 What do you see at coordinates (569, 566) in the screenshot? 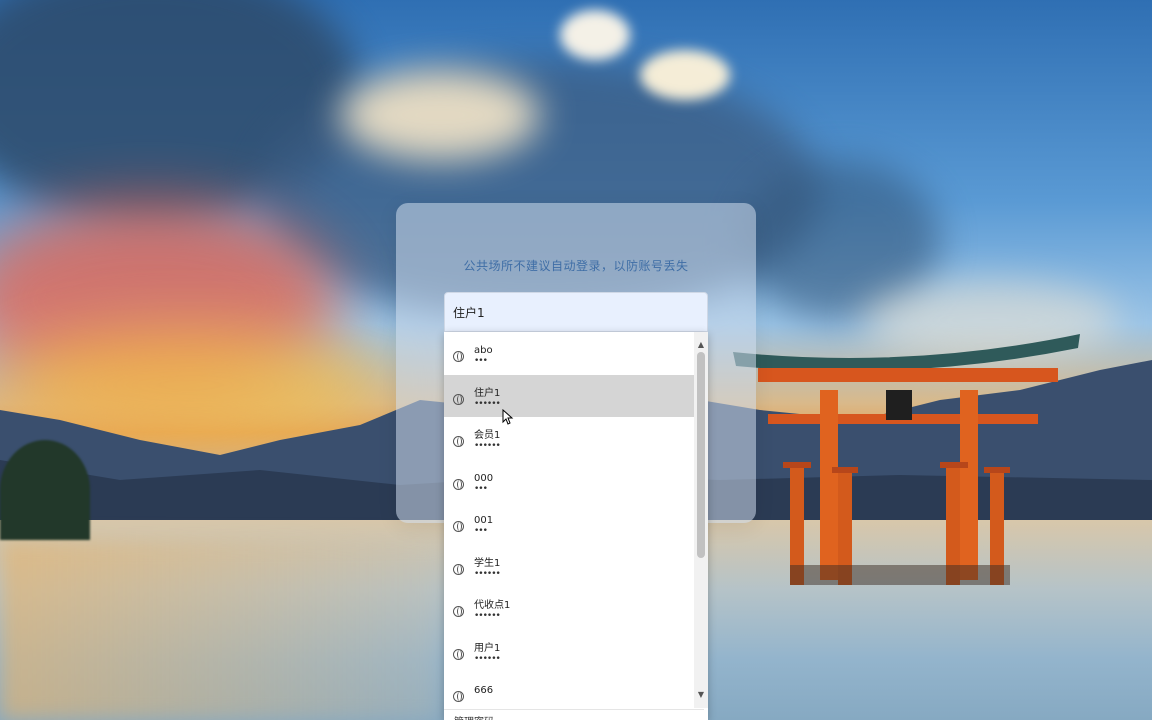
I see `autocomplete-item: 学生1 ••••••` at bounding box center [569, 566].